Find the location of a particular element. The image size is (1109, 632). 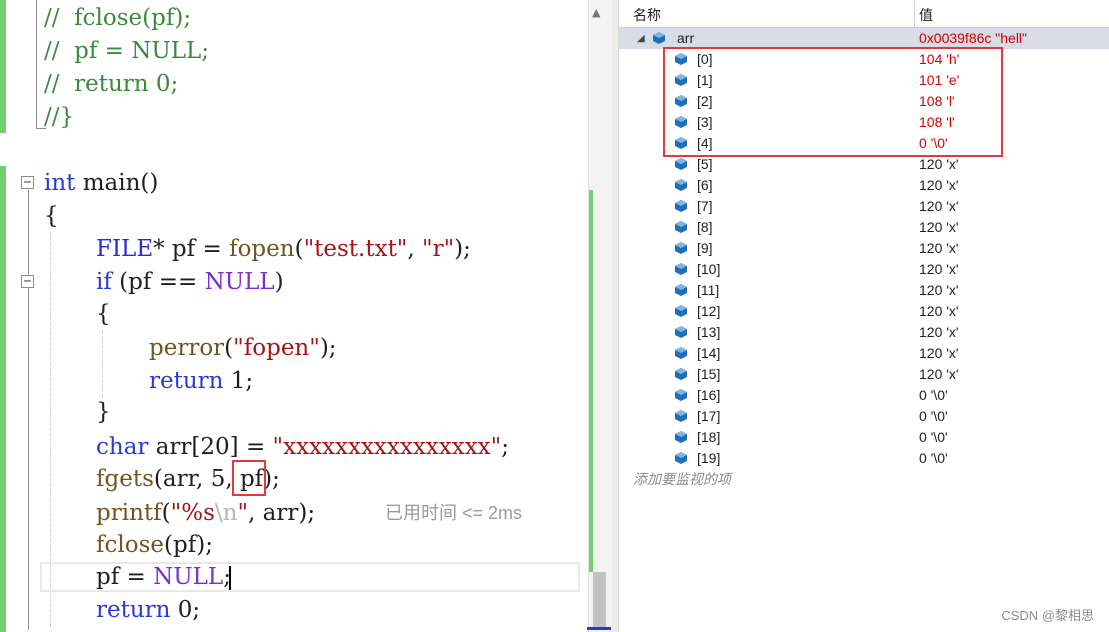

string-literal: "test.txt" is located at coordinates (355, 249).